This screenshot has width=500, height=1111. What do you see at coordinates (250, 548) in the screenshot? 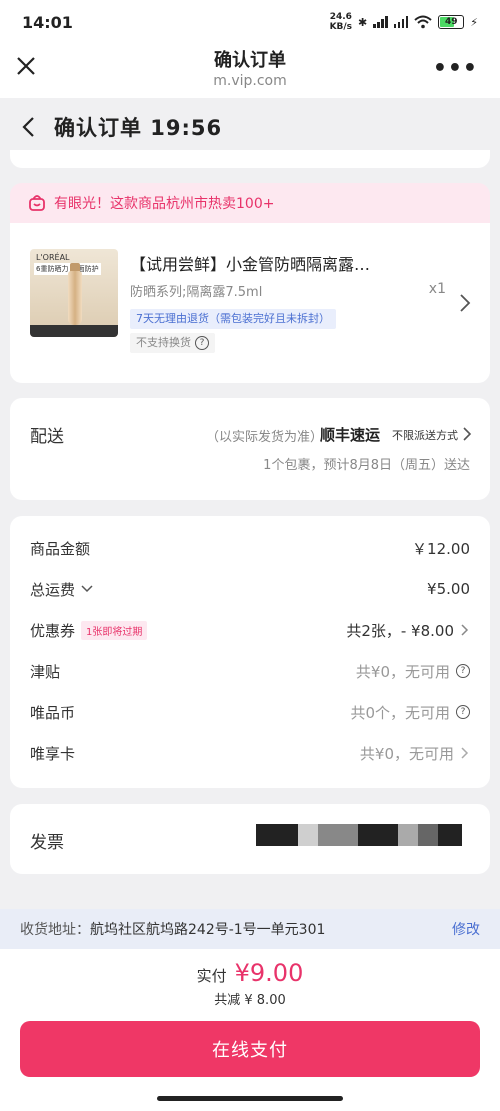
I see `goods-amount-row: 商品金额 ￥12.00` at bounding box center [250, 548].